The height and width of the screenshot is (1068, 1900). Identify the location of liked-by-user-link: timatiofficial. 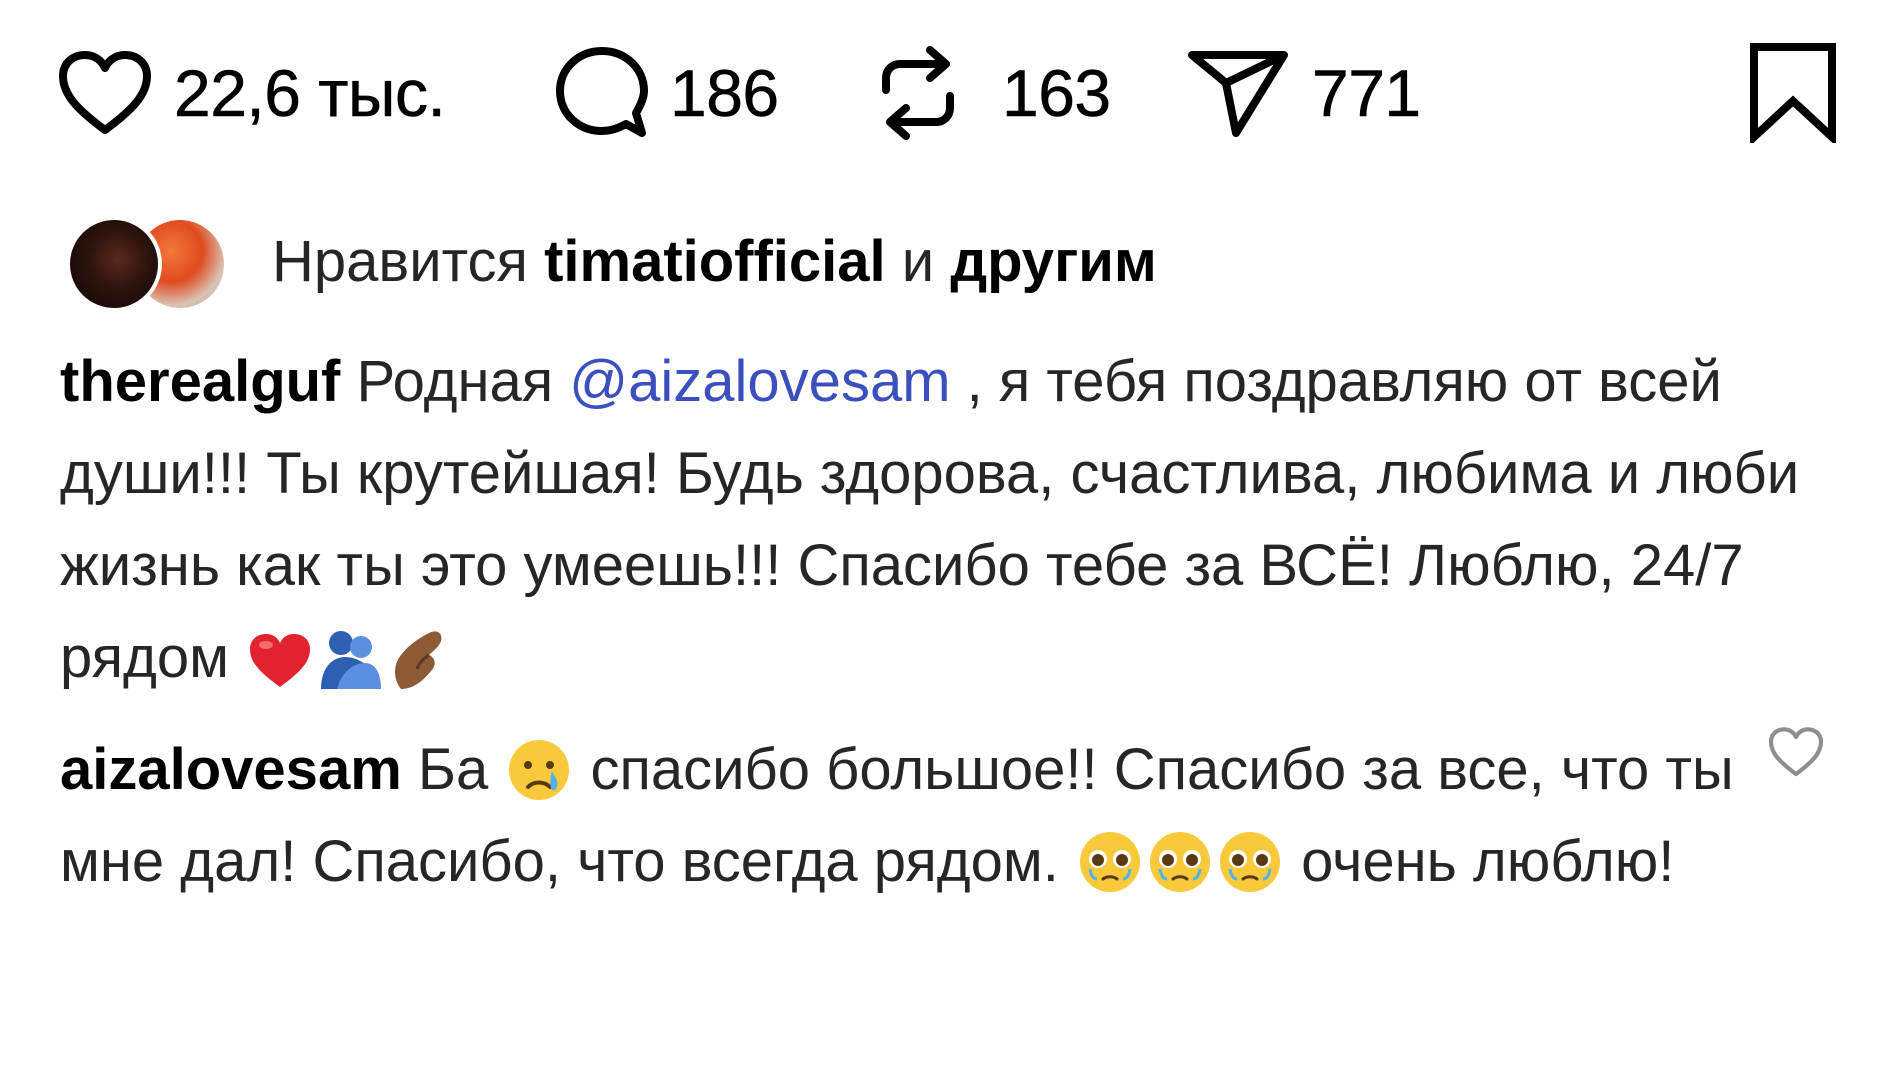
(715, 261).